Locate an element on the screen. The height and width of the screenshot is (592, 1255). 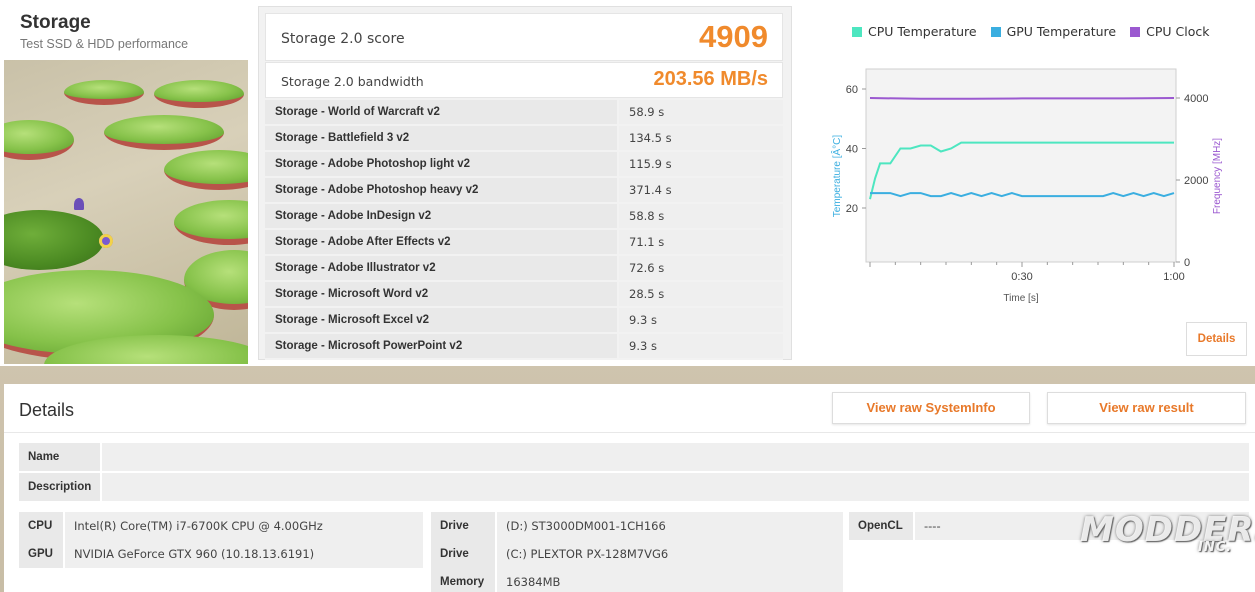
drive-value: (D:) ST3000DM001-1CH166 is located at coordinates (670, 526).